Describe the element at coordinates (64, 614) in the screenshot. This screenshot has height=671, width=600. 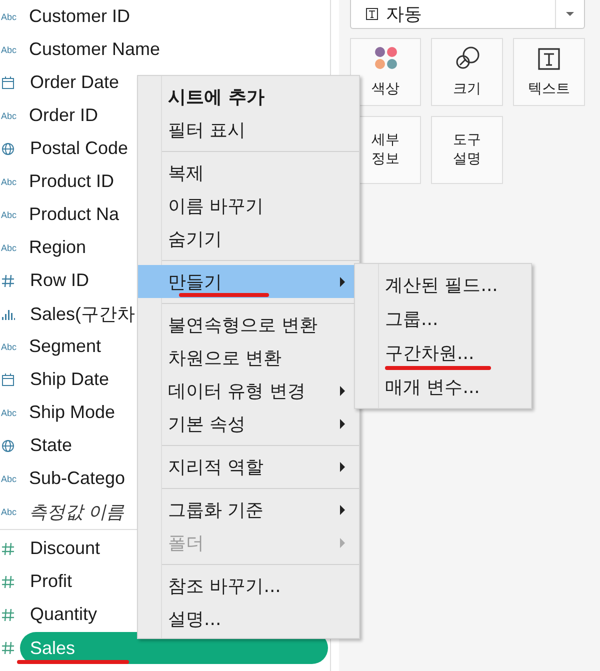
I see `field-name: Quantity` at that location.